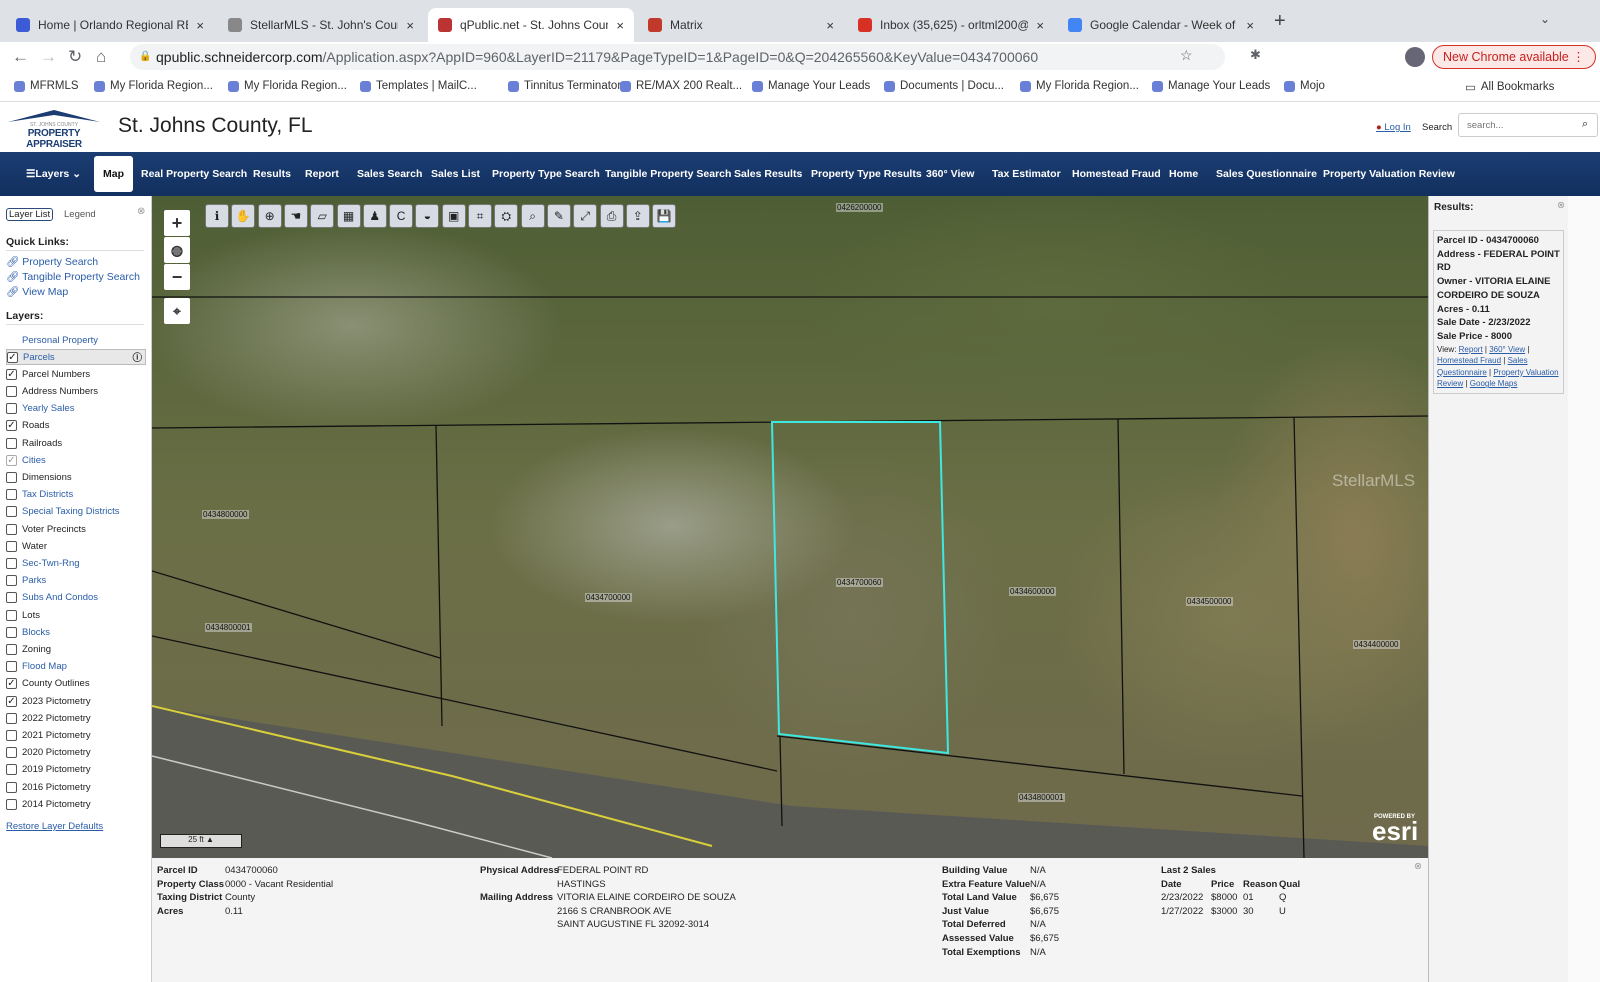 This screenshot has height=982, width=1600. I want to click on search-zoom-tool-icon: ⌕, so click(532, 216).